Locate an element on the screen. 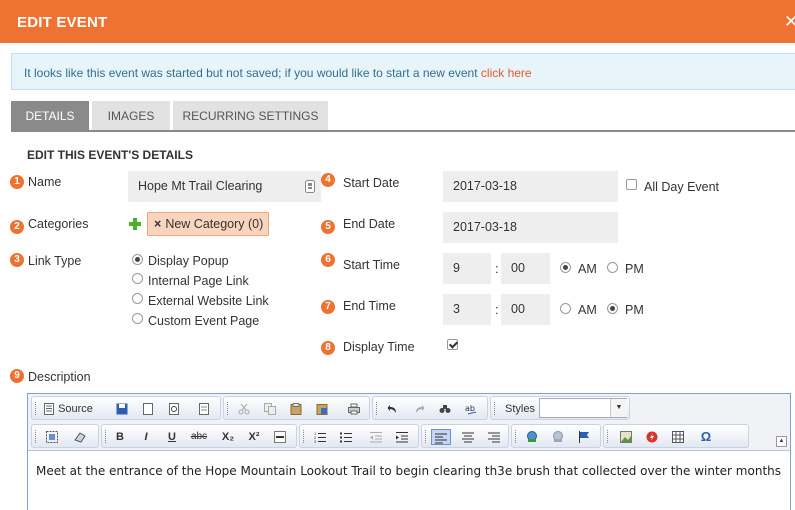  select-all-icon is located at coordinates (52, 437).